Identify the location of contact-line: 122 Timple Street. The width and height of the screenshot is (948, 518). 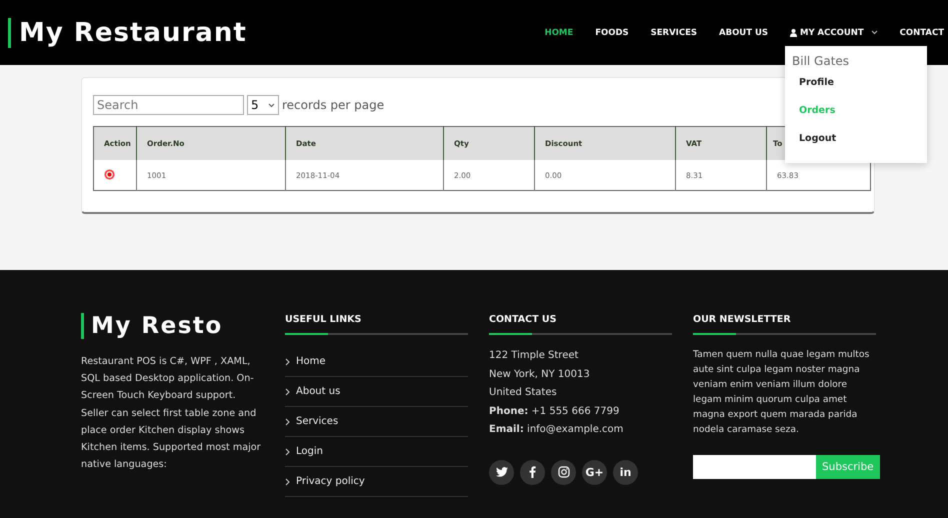
(534, 356).